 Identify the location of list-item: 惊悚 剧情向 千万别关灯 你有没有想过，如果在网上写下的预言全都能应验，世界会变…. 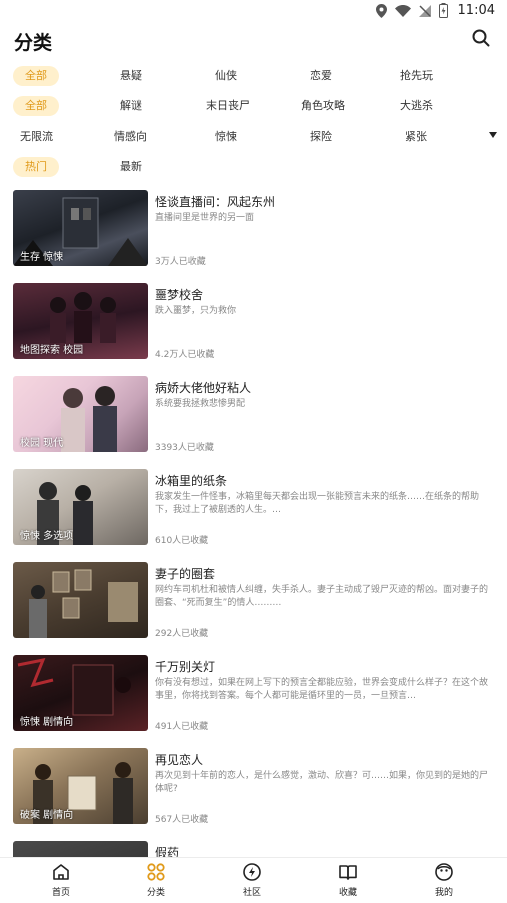
(253, 695).